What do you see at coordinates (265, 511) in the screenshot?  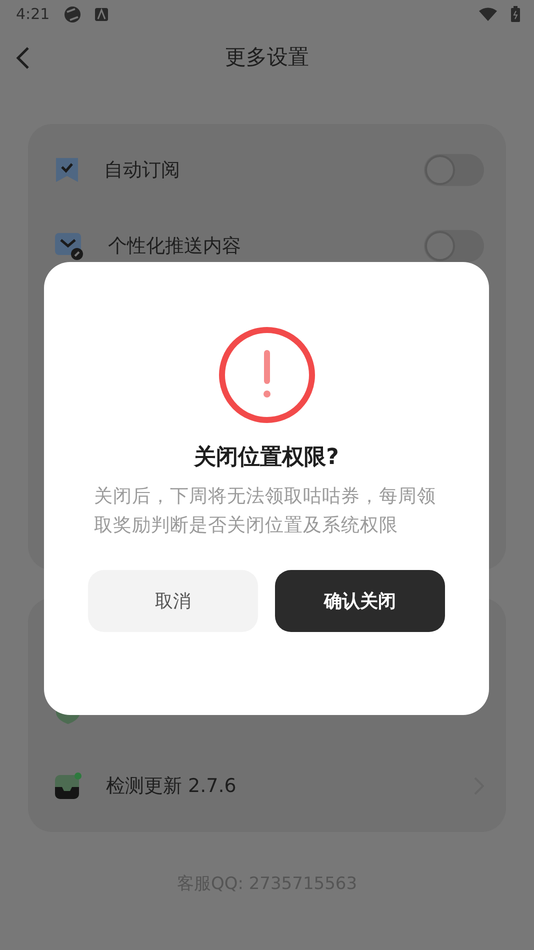 I see `dialog-message: 关闭后，下周将无法领取咕咕券，每周领取奖励判断是否关闭位置及系统权限` at bounding box center [265, 511].